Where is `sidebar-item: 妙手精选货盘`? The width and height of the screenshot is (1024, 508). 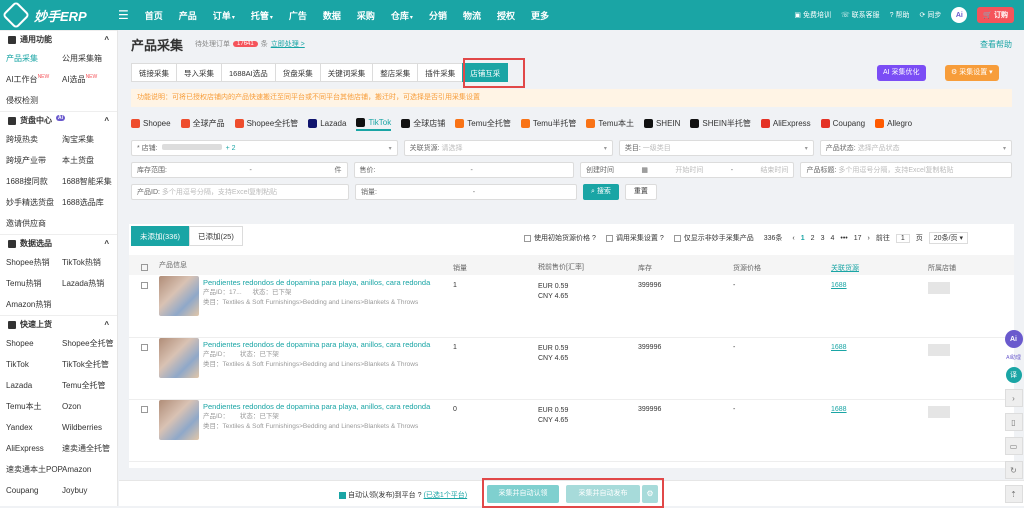 sidebar-item: 妙手精选货盘 is located at coordinates (34, 202).